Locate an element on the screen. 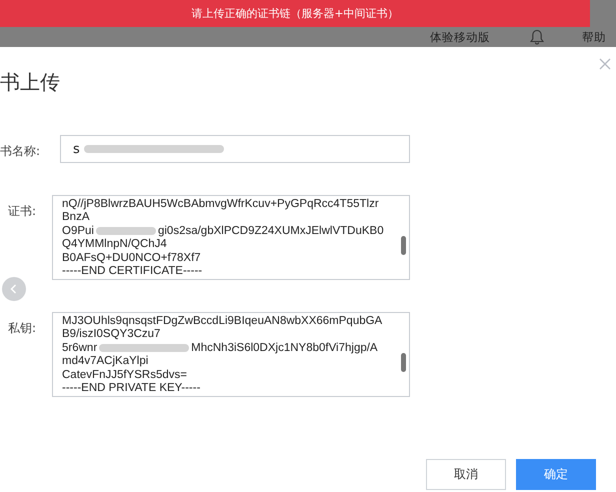  field-label: 书名称: is located at coordinates (21, 151).